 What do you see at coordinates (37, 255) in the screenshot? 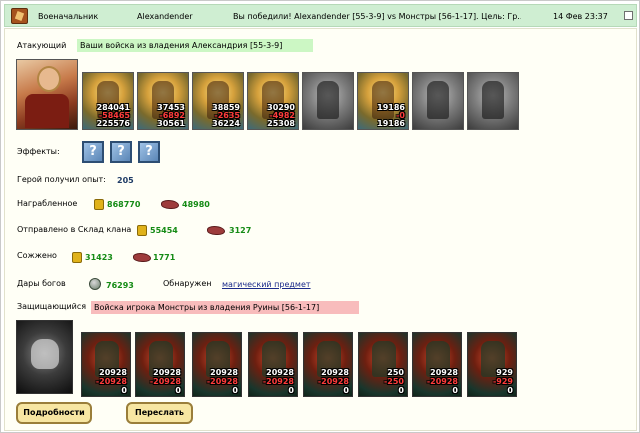
I see `burned-label: Сожжено` at bounding box center [37, 255].